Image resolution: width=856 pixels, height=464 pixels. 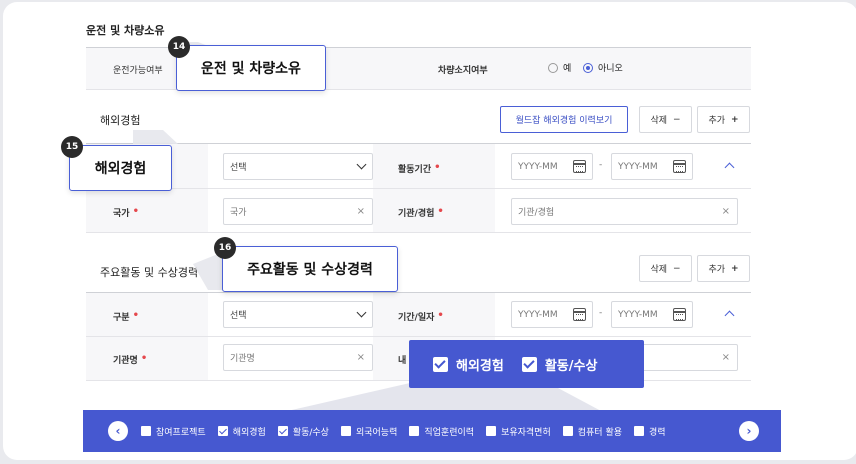 I want to click on selected-sections-popup: 해외경험 활동/수상, so click(x=526, y=364).